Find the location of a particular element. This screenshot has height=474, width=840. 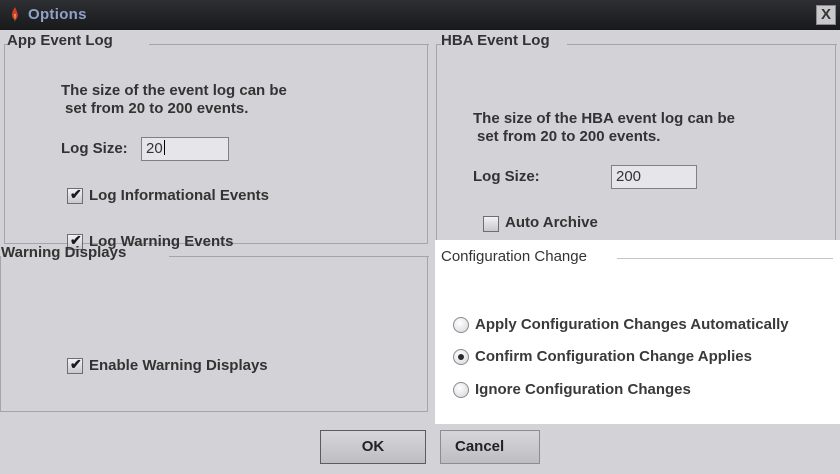

enable-warning-displays-checkbox: ✔ is located at coordinates (75, 365).